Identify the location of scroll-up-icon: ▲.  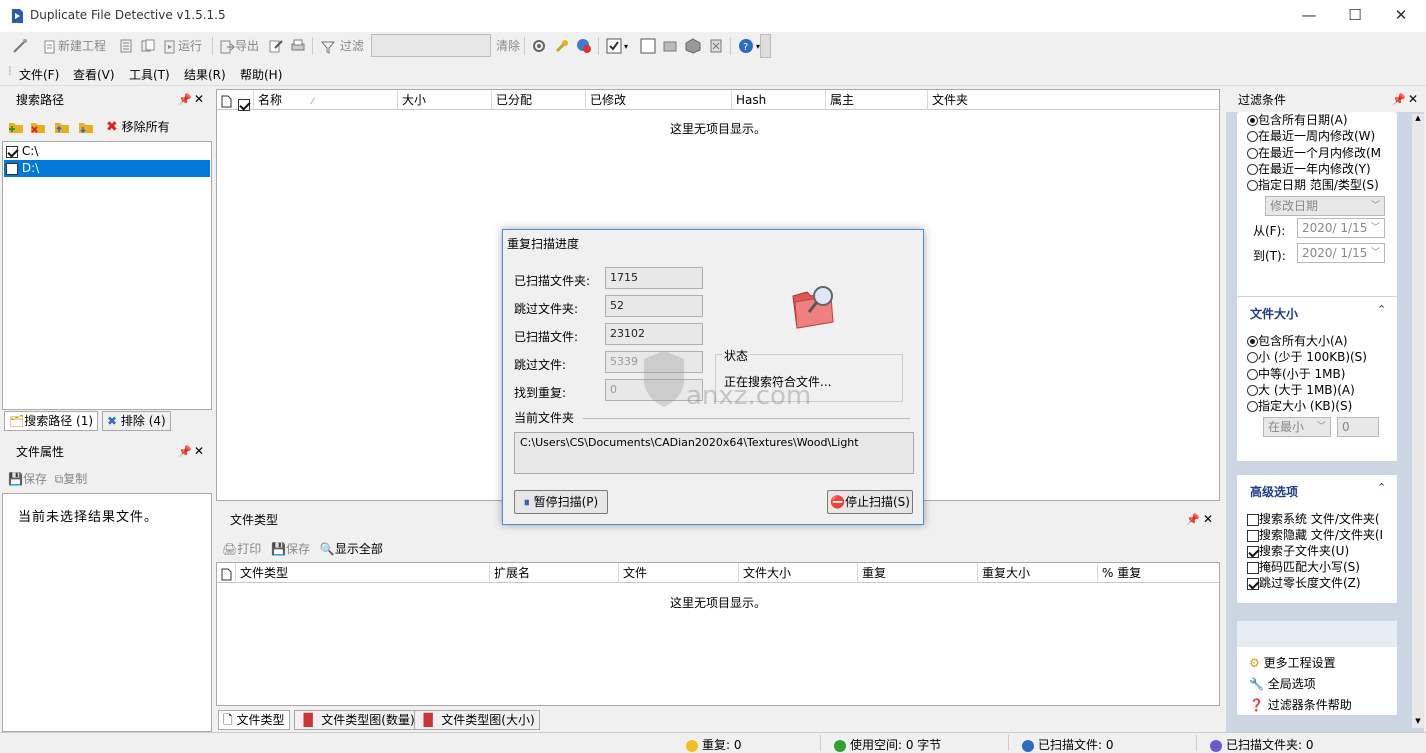
(1418, 118).